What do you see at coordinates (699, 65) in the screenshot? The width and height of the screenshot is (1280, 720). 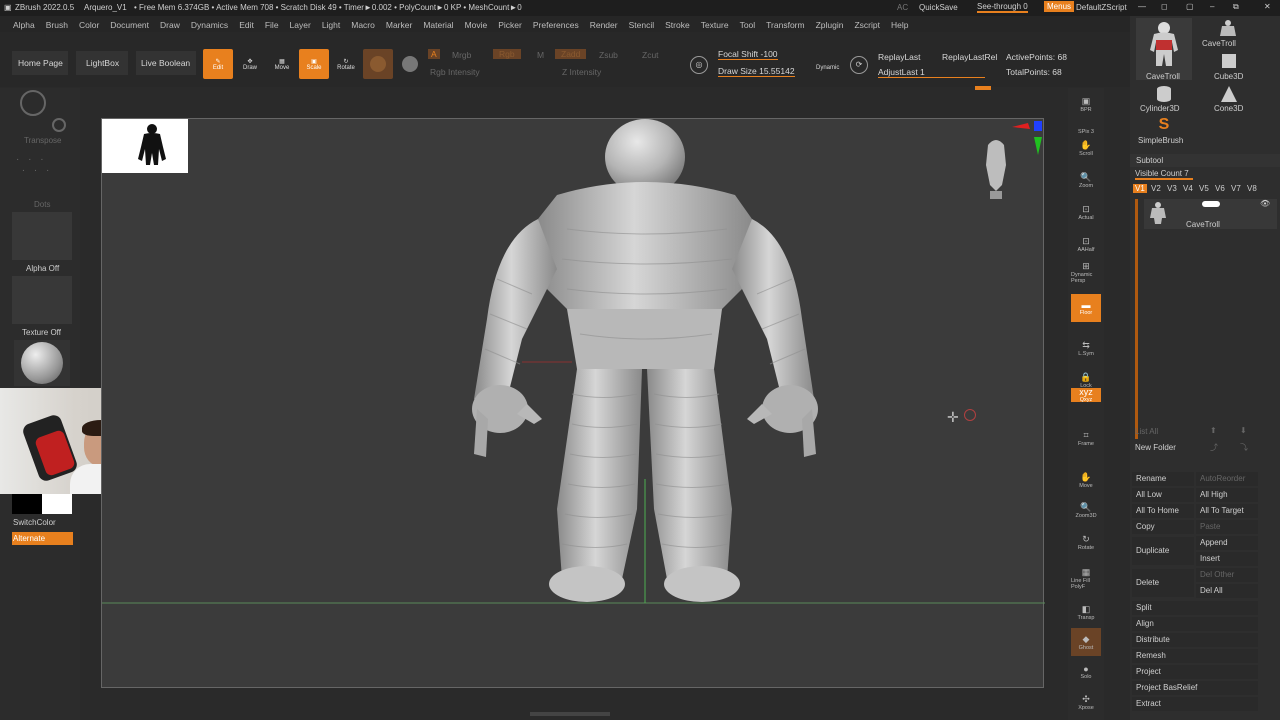 I see `brush-adjust-icon: ◎` at bounding box center [699, 65].